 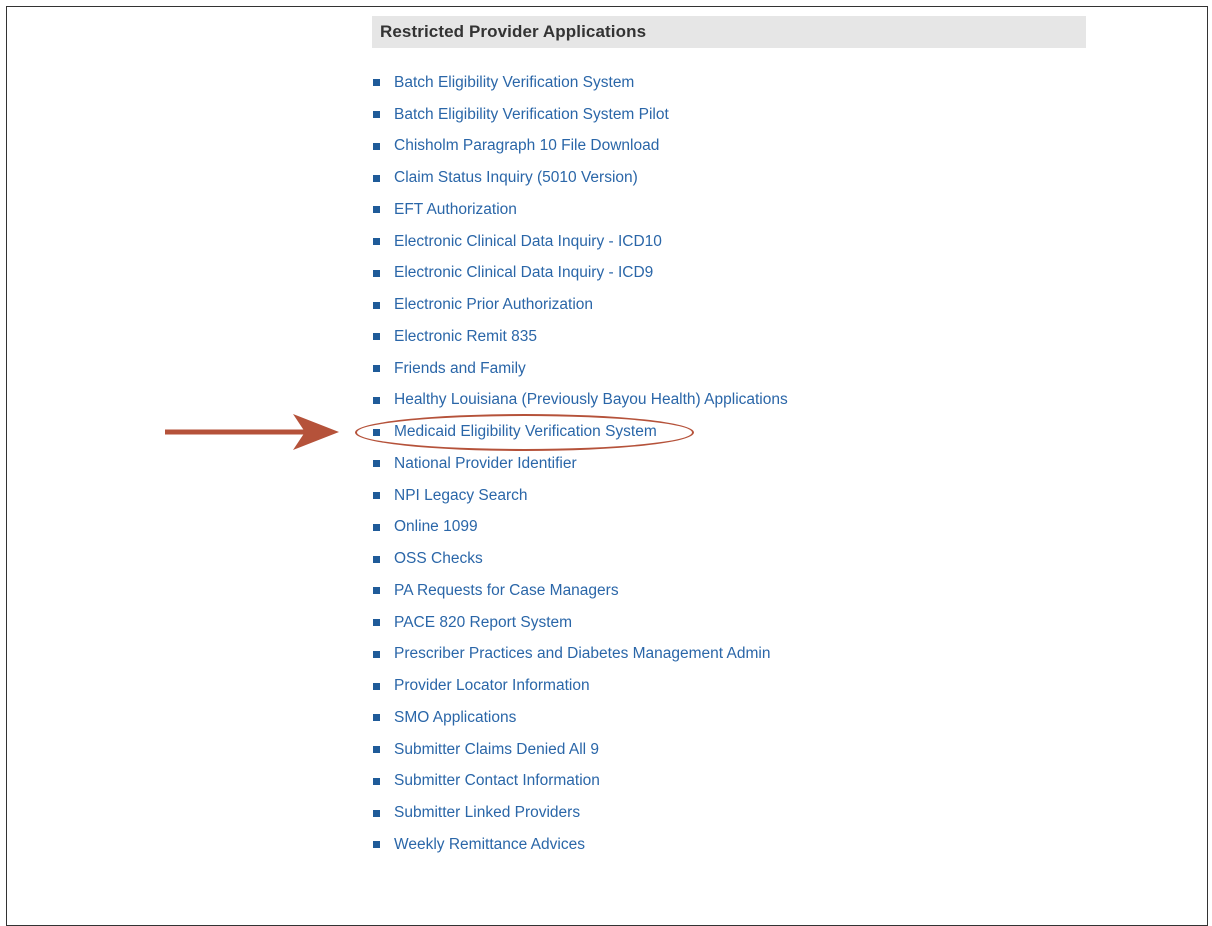 What do you see at coordinates (496, 750) in the screenshot?
I see `app-link-submitter-claims-denied-all-9: Submitter Claims Denied All 9` at bounding box center [496, 750].